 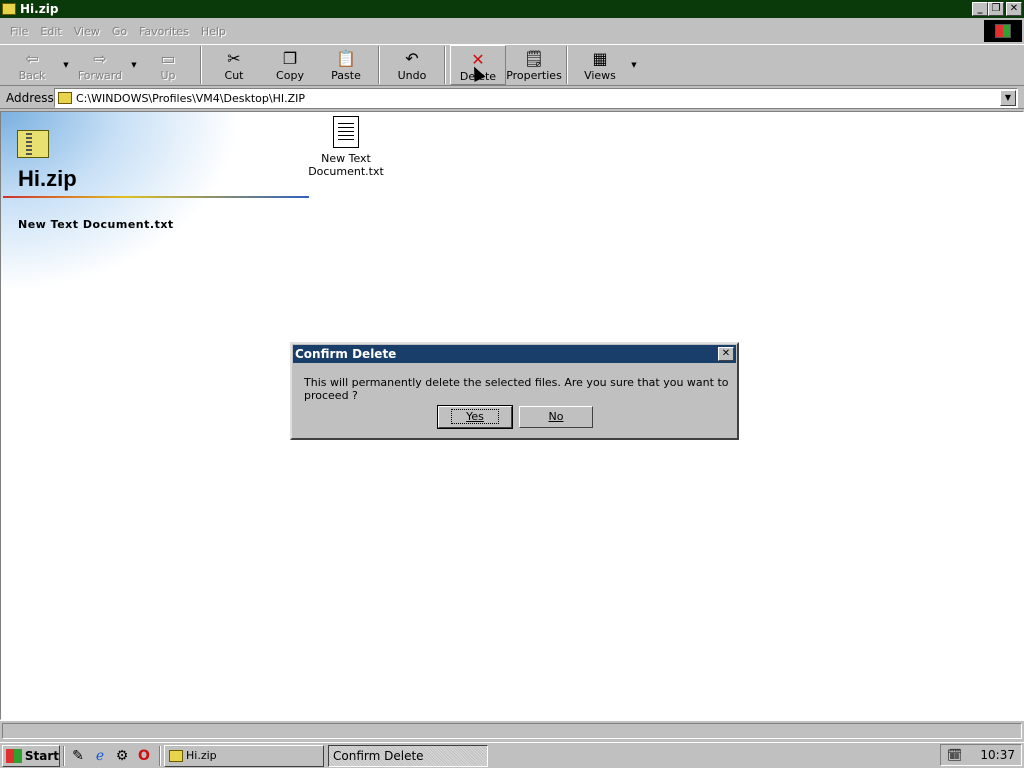 What do you see at coordinates (134, 65) in the screenshot?
I see `forward-dropdown: ▼` at bounding box center [134, 65].